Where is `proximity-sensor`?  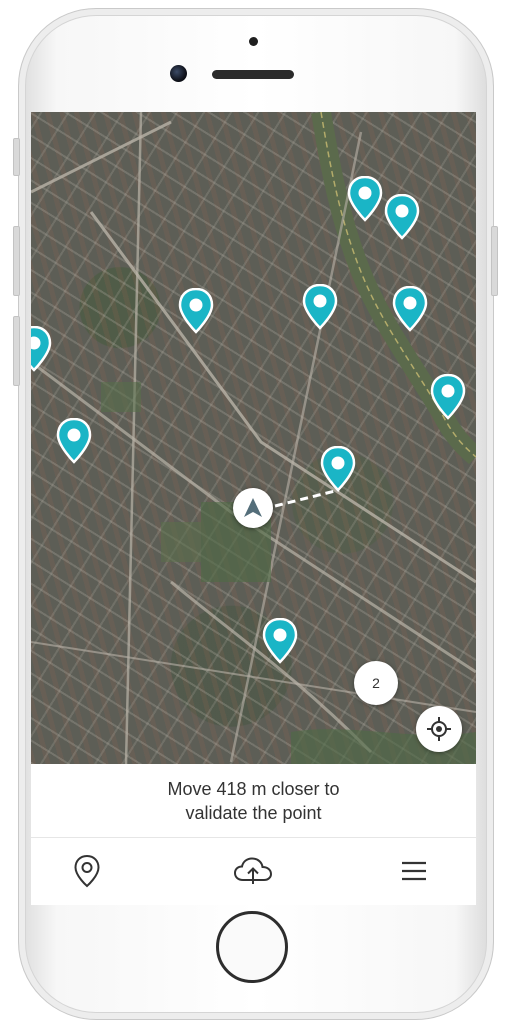 proximity-sensor is located at coordinates (253, 41).